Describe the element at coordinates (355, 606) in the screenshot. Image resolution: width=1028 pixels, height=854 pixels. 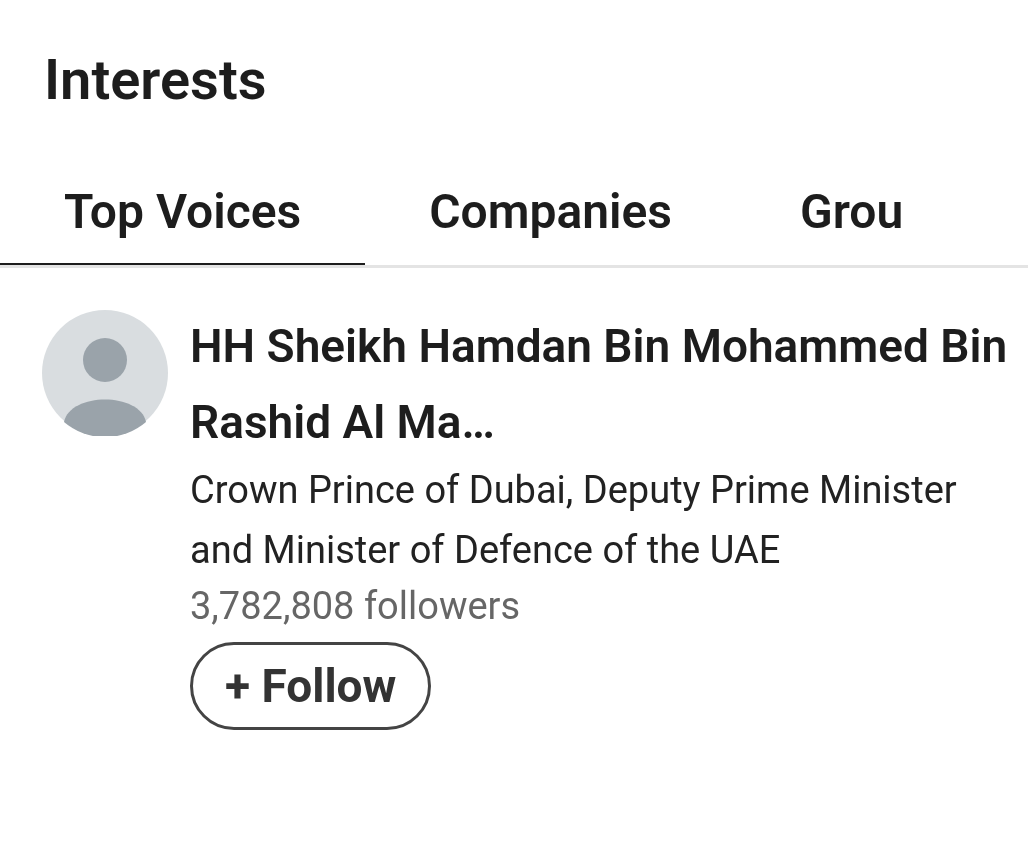
I see `follower-count: 3,782,808 followers` at that location.